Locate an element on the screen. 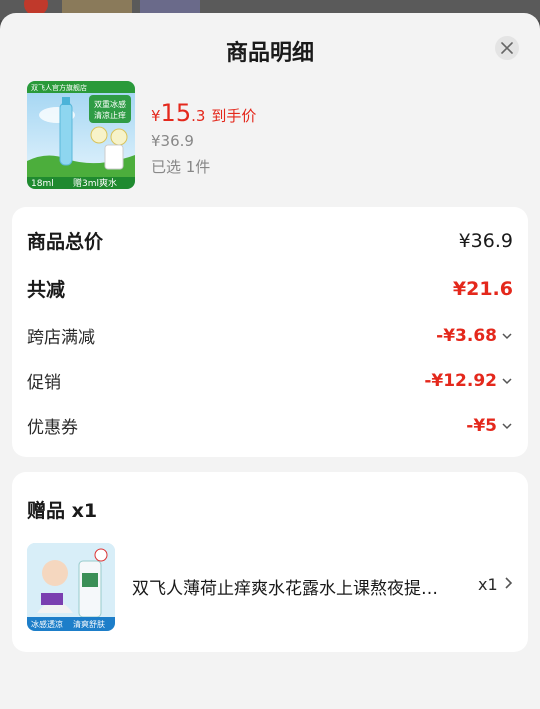  close-button is located at coordinates (507, 48).